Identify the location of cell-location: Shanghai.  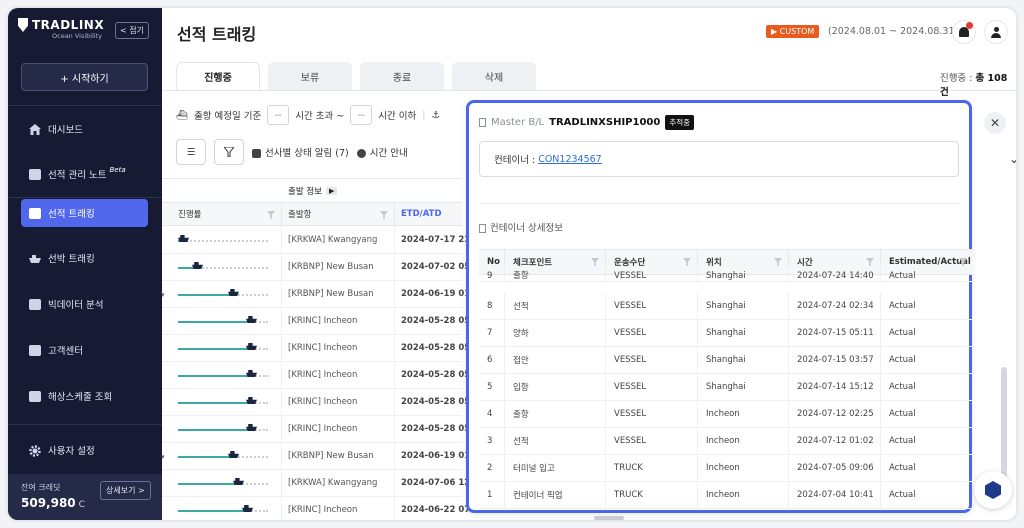
(743, 273).